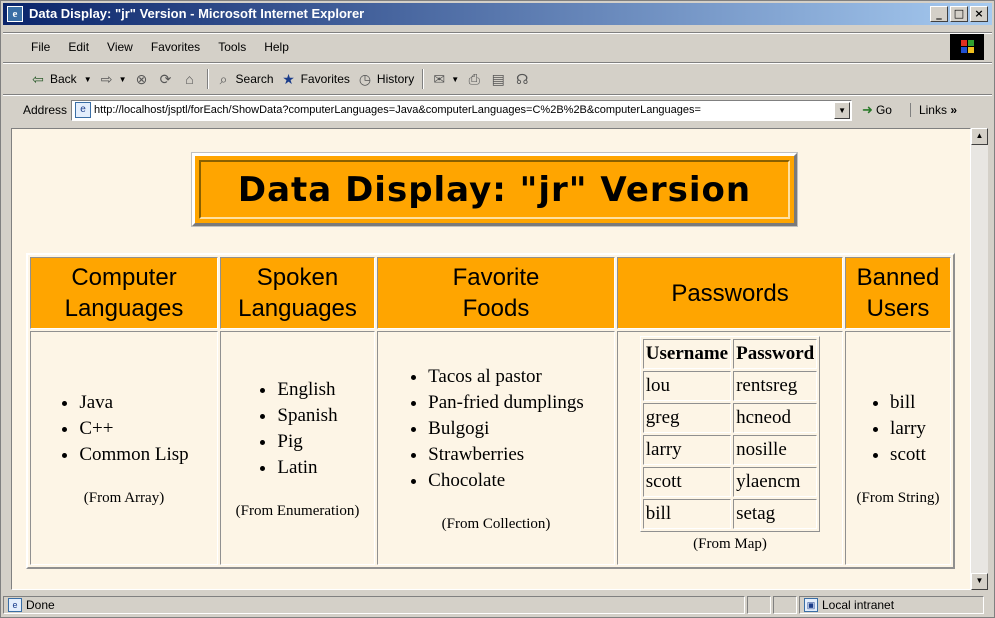 This screenshot has width=995, height=618. Describe the element at coordinates (307, 416) in the screenshot. I see `list-item: Spanish` at that location.